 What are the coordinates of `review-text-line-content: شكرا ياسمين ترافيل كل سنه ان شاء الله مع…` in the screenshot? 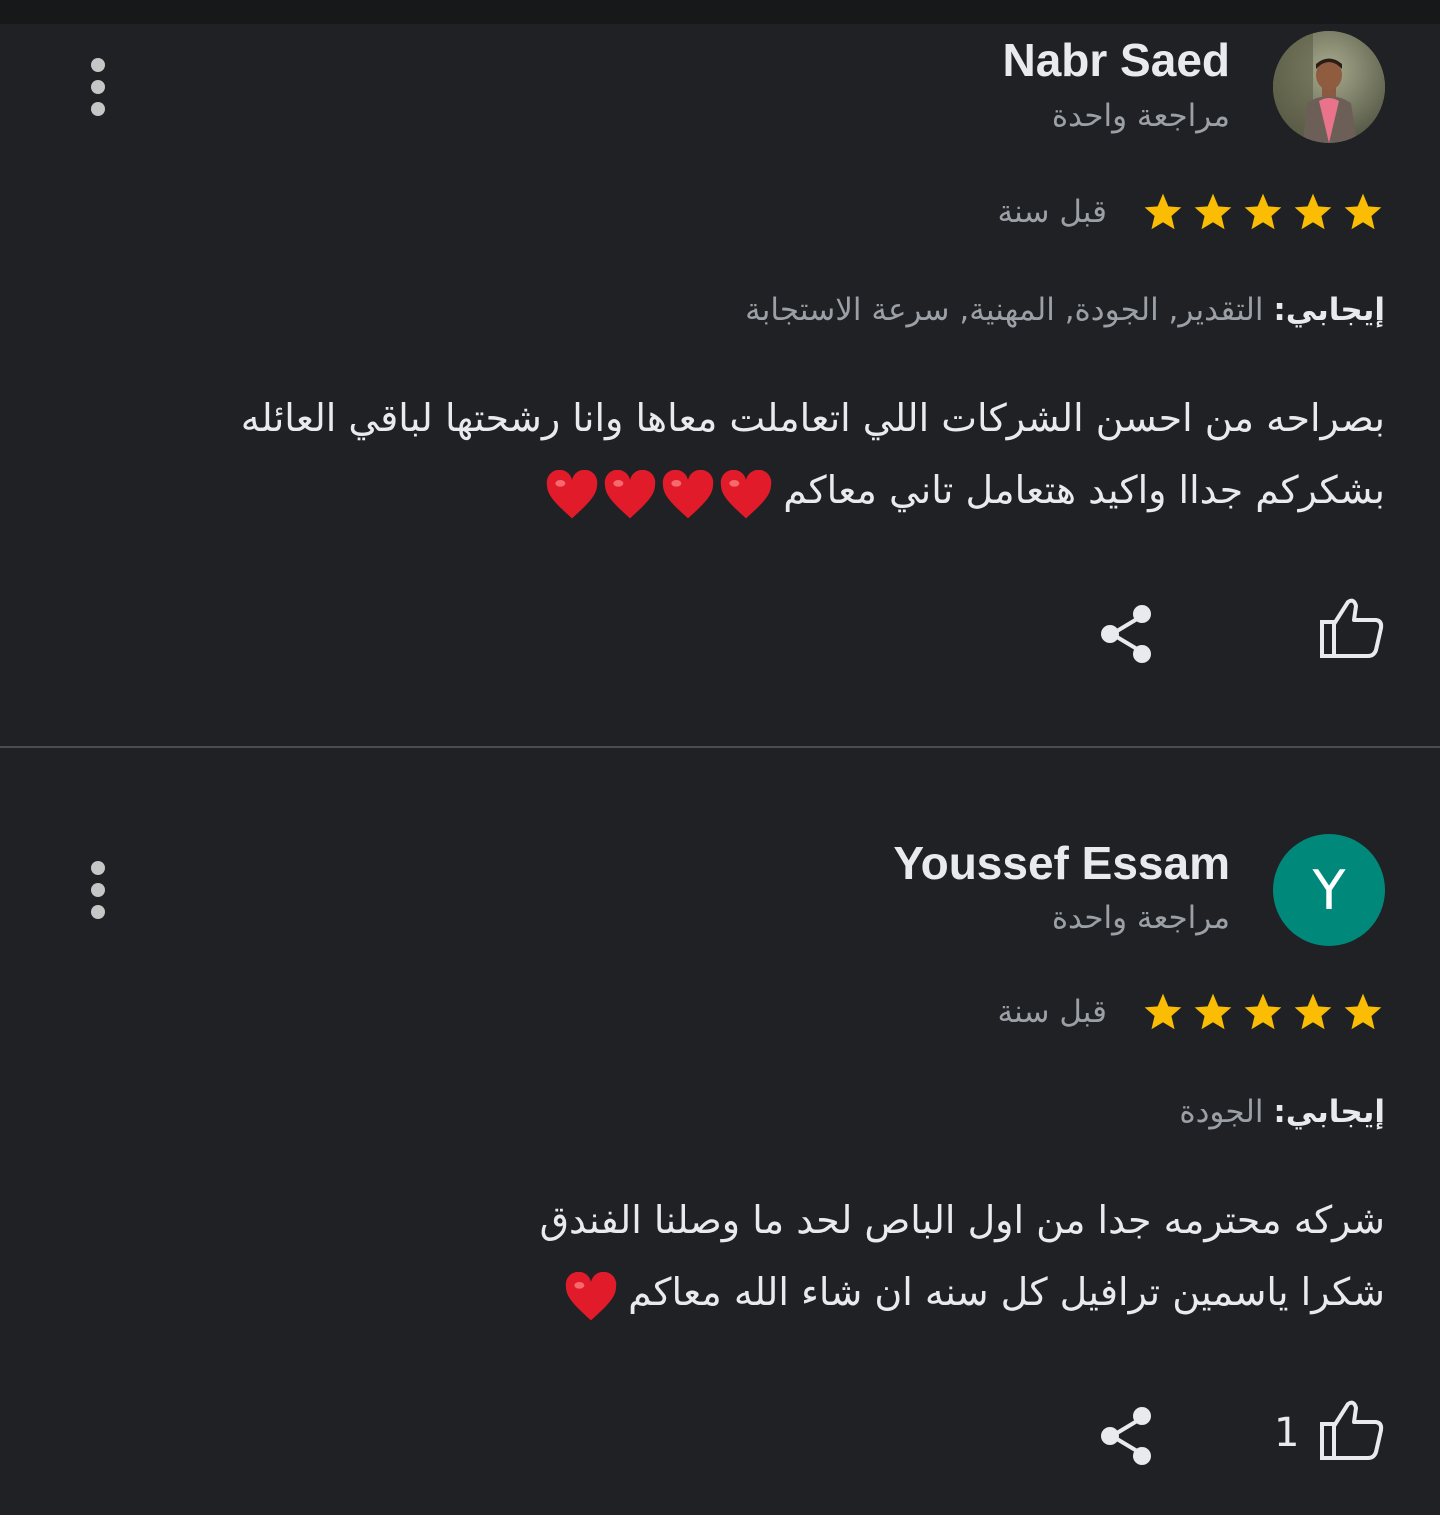 It's located at (1006, 1292).